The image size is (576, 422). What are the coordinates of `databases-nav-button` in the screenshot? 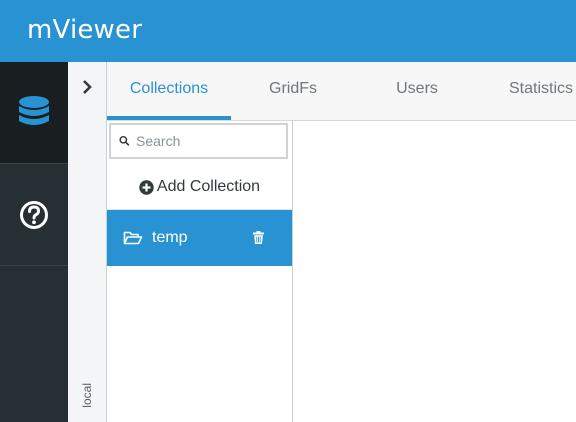 It's located at (34, 113).